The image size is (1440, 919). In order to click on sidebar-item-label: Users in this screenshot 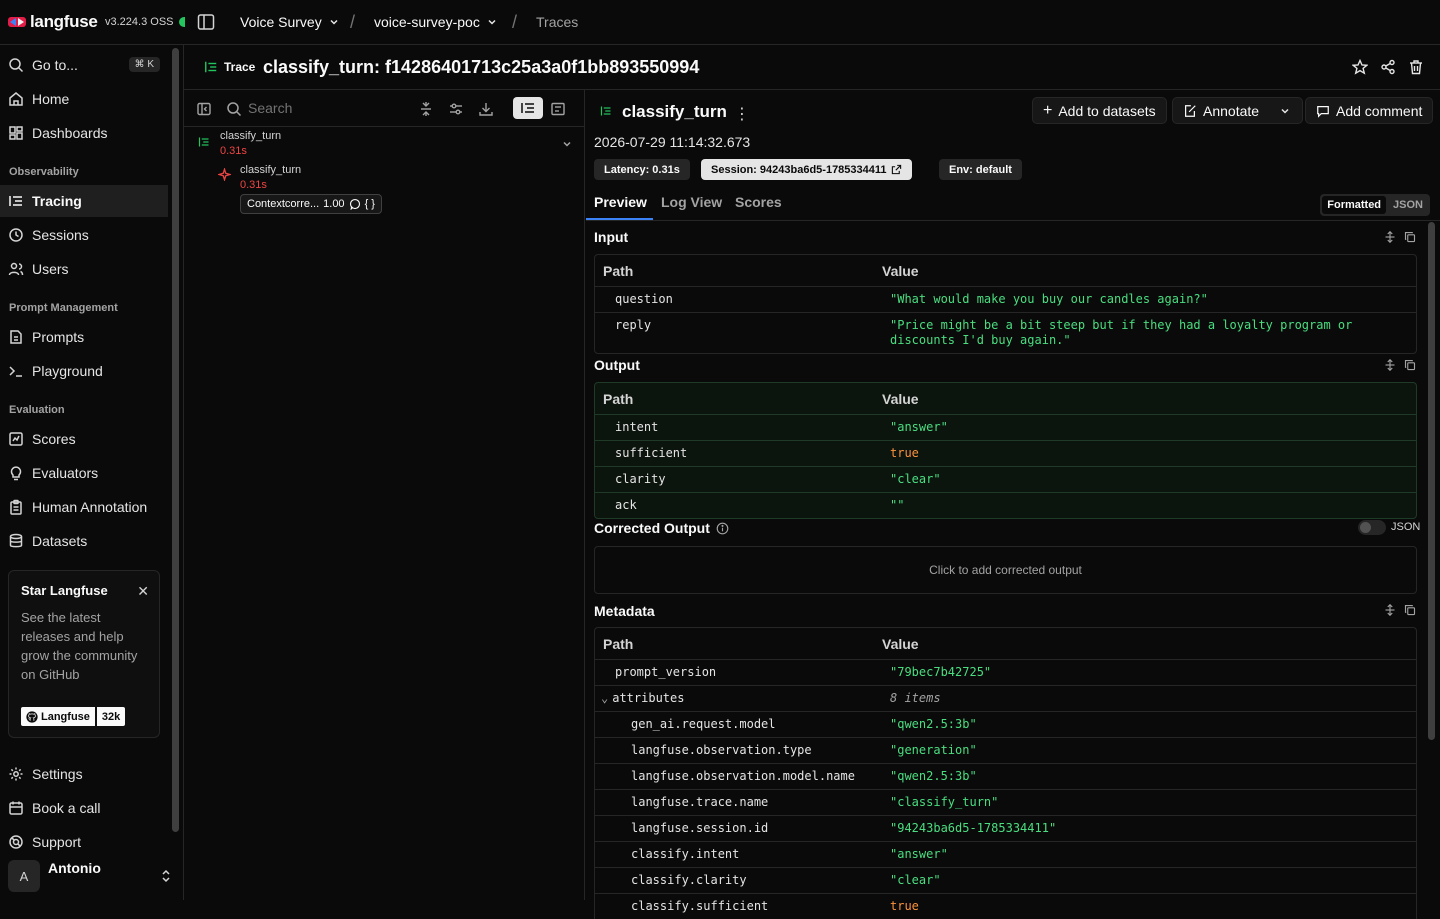, I will do `click(50, 269)`.